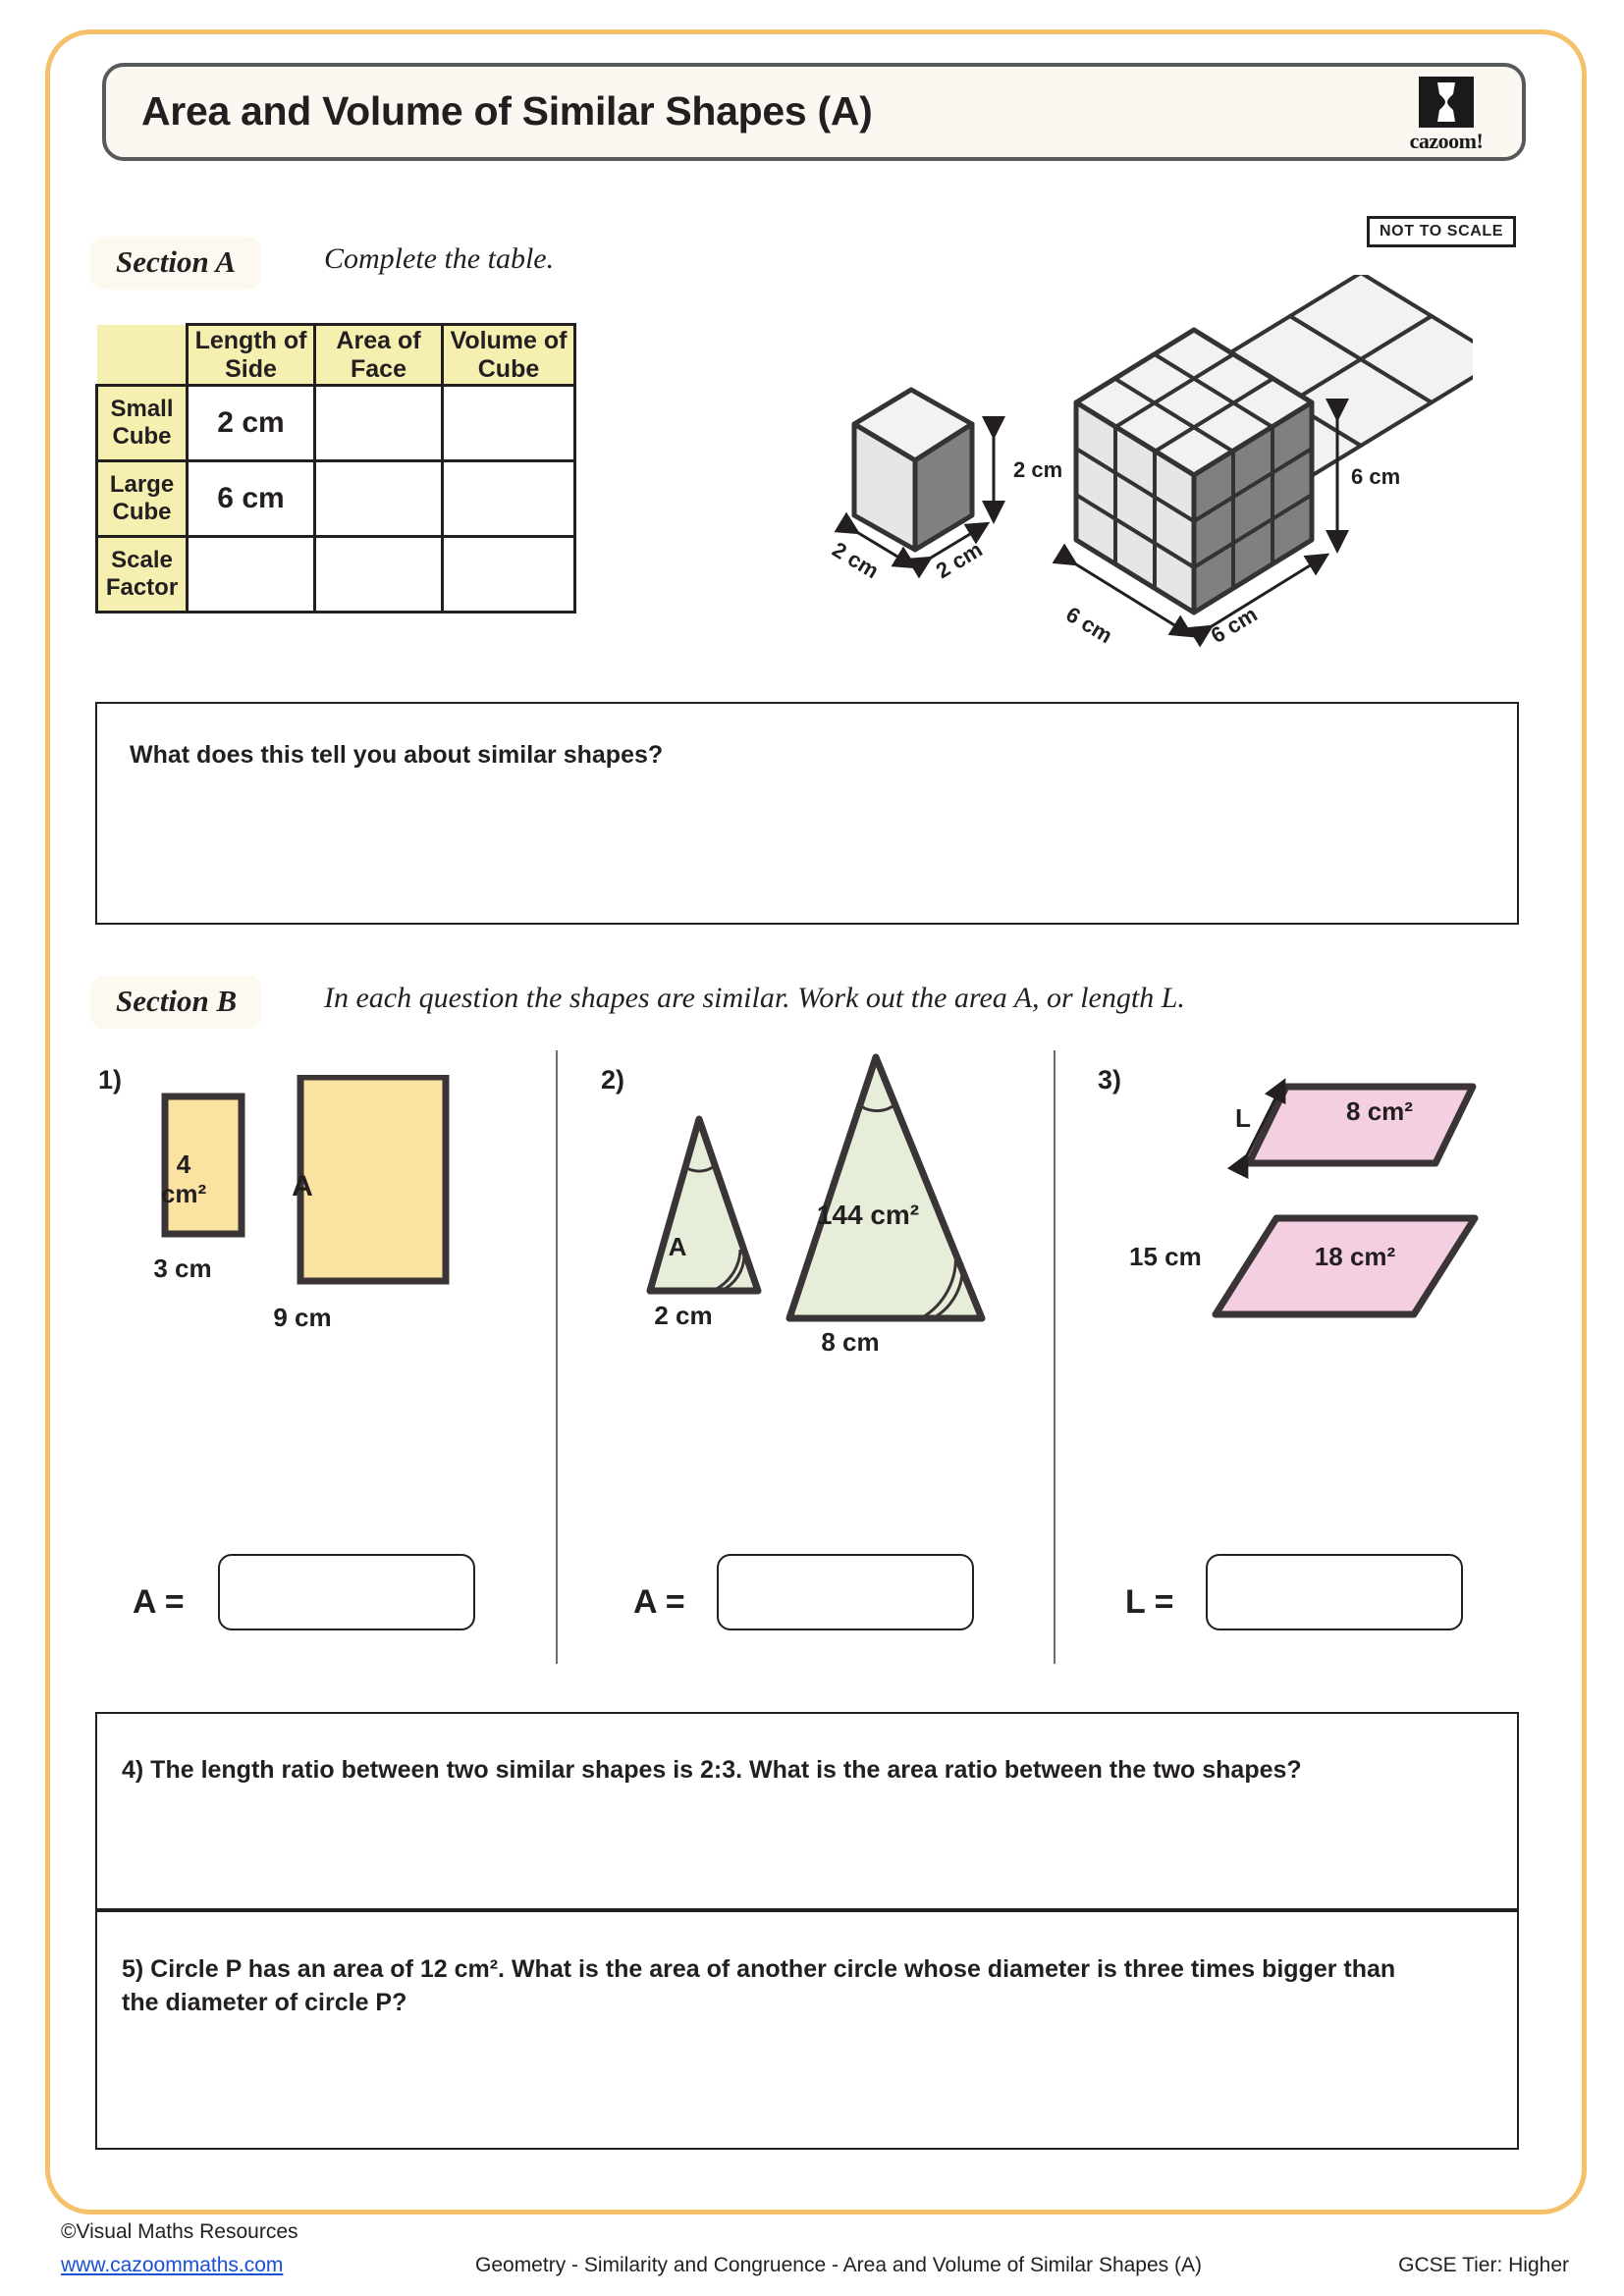 The height and width of the screenshot is (2296, 1624). I want to click on cazoom-logo: cazoom!, so click(1446, 117).